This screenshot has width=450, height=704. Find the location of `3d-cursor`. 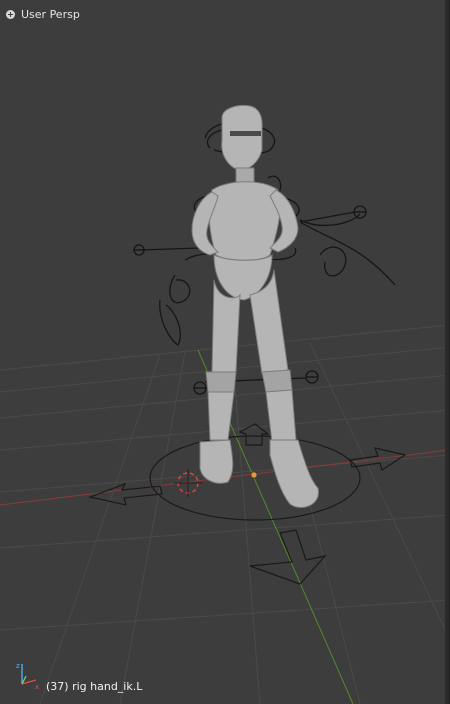

3d-cursor is located at coordinates (188, 483).